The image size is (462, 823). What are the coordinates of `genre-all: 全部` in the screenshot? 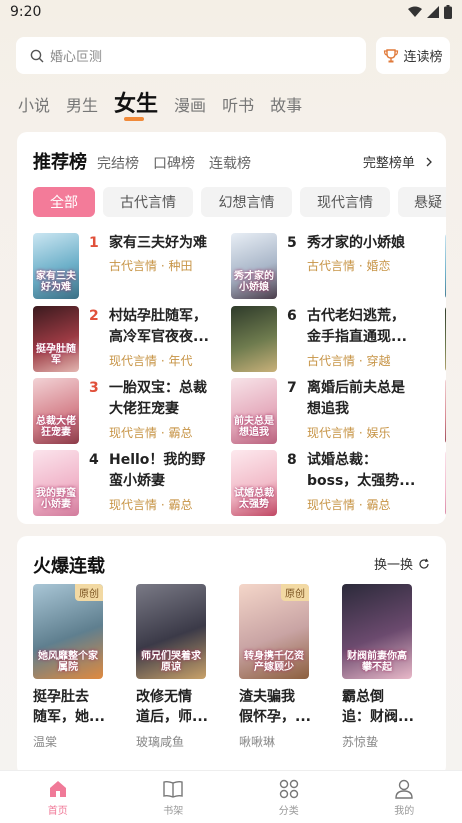 It's located at (64, 202).